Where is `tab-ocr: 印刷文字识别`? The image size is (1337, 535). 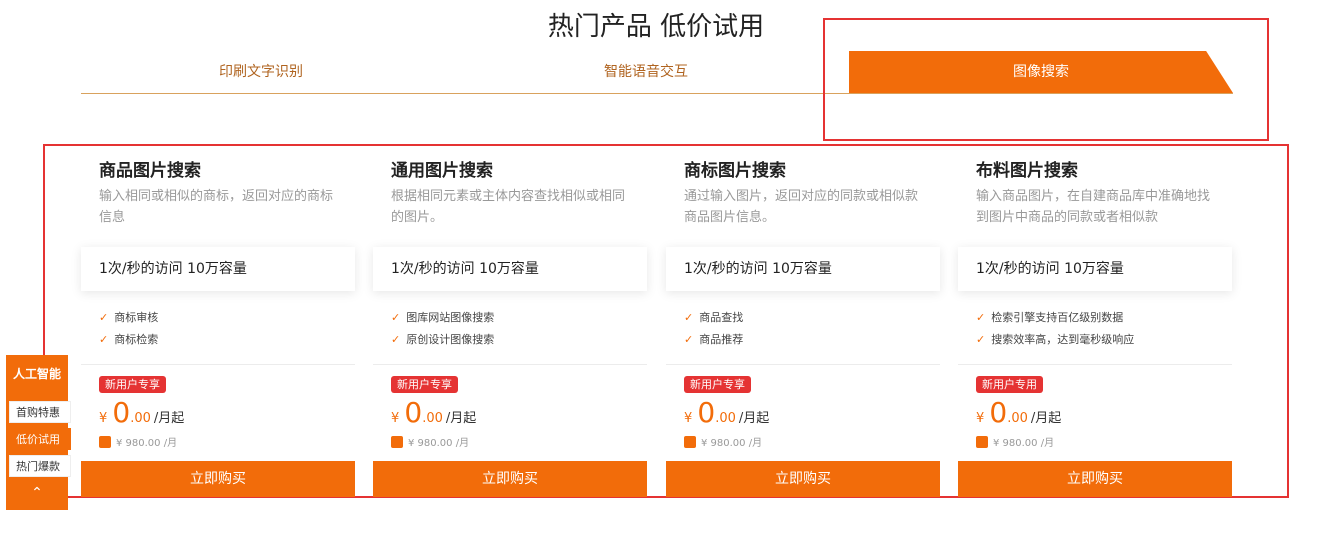 tab-ocr: 印刷文字识别 is located at coordinates (261, 72).